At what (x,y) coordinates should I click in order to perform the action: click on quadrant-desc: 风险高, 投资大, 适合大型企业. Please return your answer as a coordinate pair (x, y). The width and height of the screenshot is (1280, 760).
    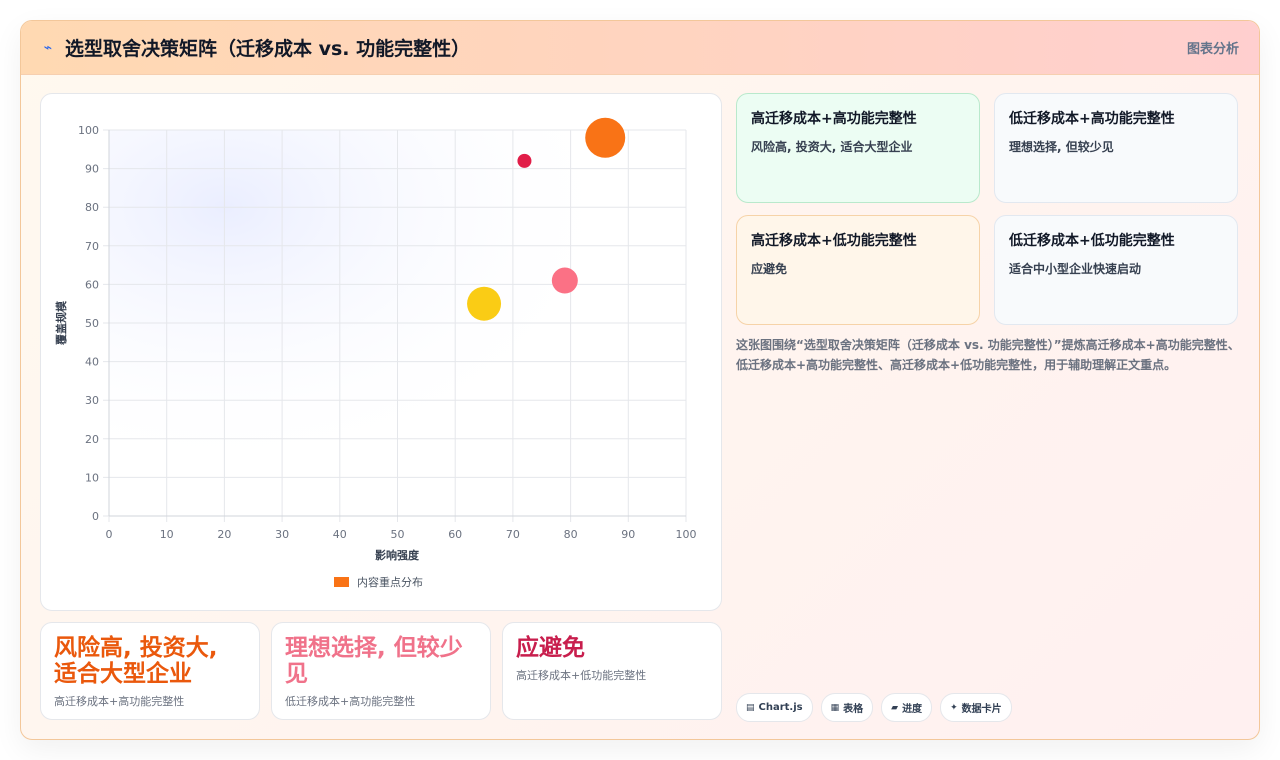
    Looking at the image, I should click on (832, 147).